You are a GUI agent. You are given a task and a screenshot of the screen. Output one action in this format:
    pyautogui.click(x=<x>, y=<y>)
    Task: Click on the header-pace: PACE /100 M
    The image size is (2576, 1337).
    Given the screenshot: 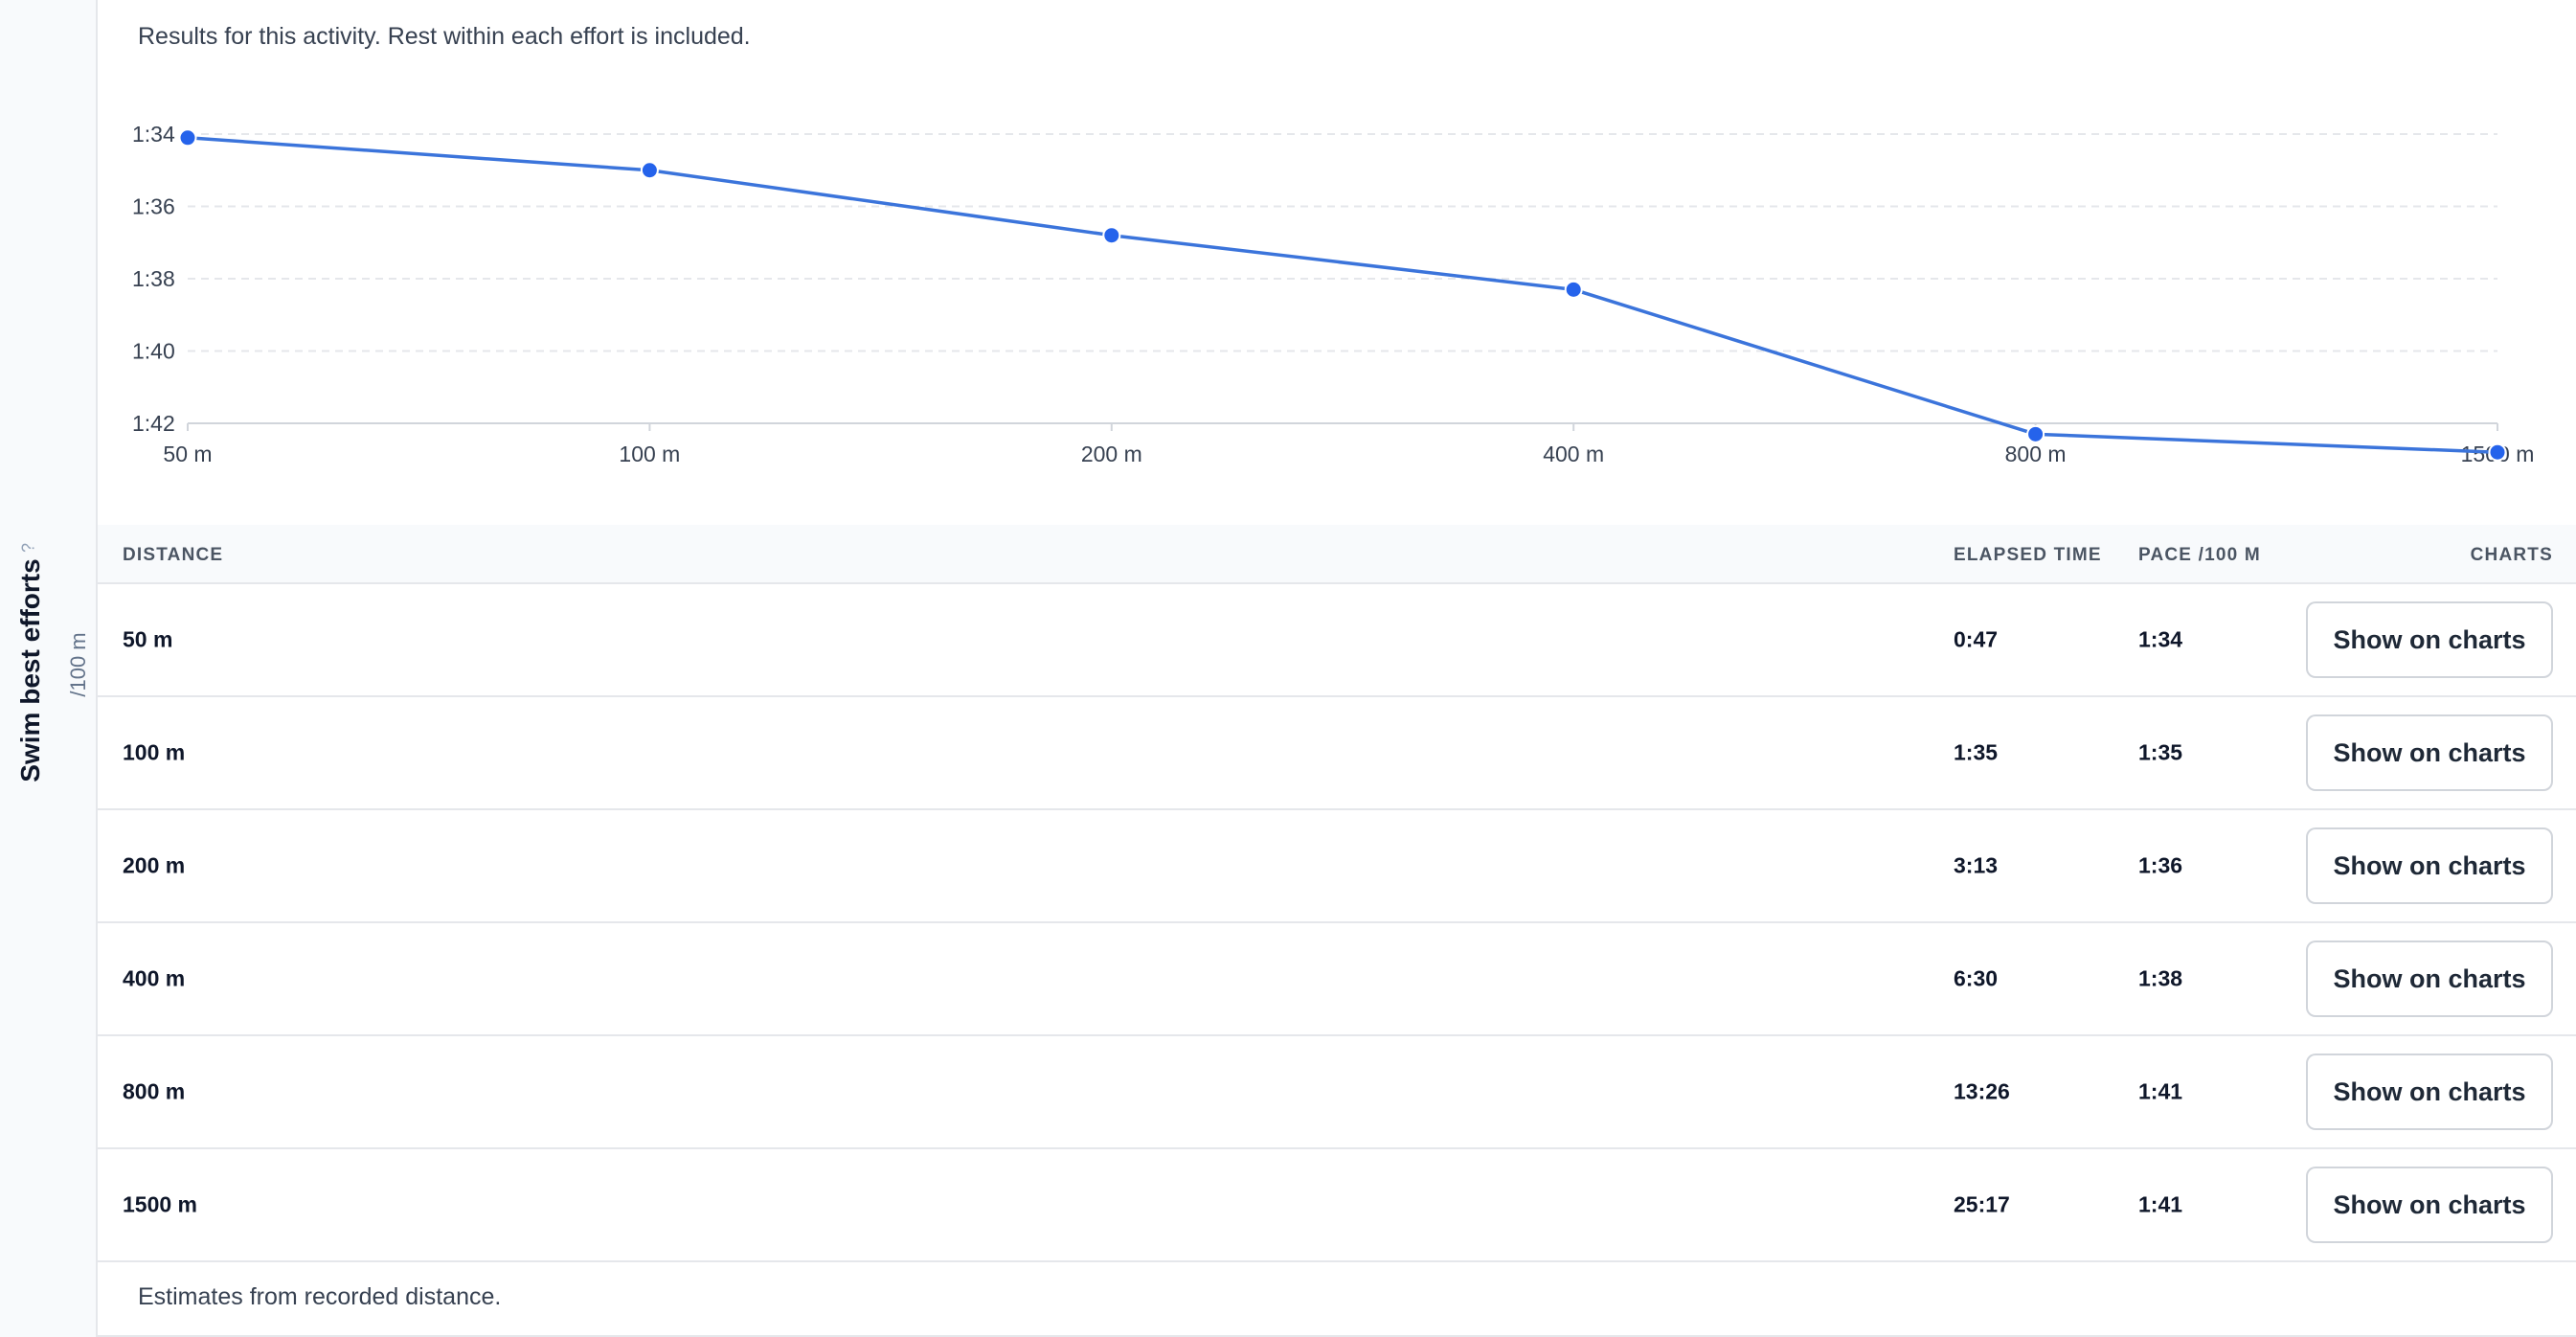 What is the action you would take?
    pyautogui.click(x=2199, y=555)
    